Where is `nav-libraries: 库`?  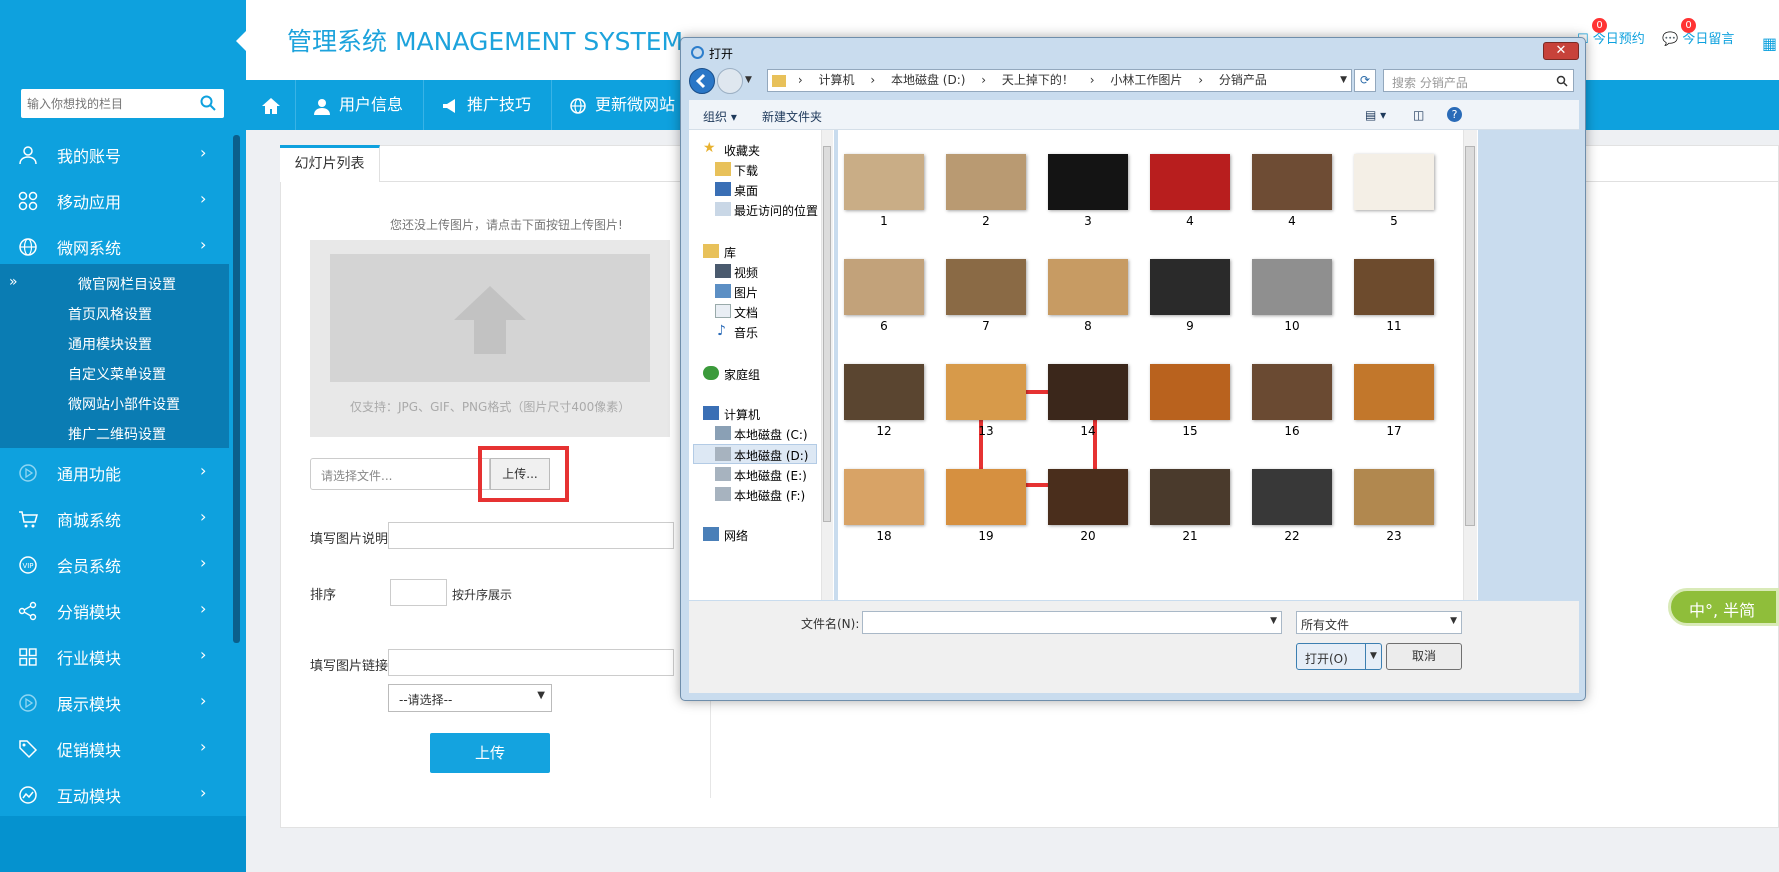 nav-libraries: 库 is located at coordinates (730, 252).